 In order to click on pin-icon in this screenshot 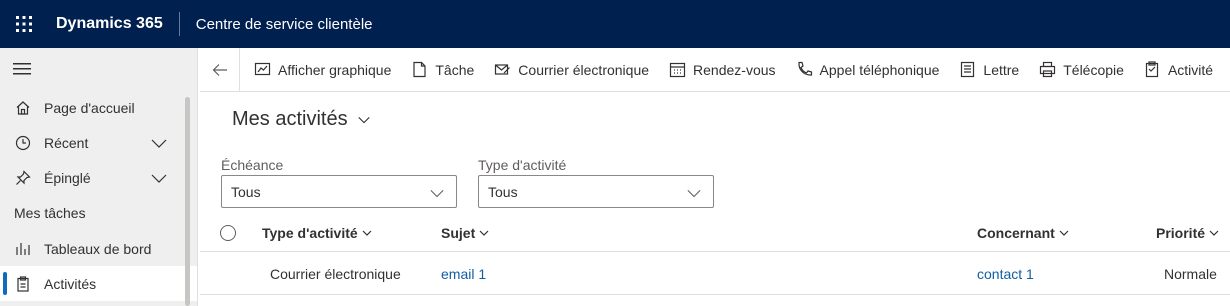, I will do `click(23, 178)`.